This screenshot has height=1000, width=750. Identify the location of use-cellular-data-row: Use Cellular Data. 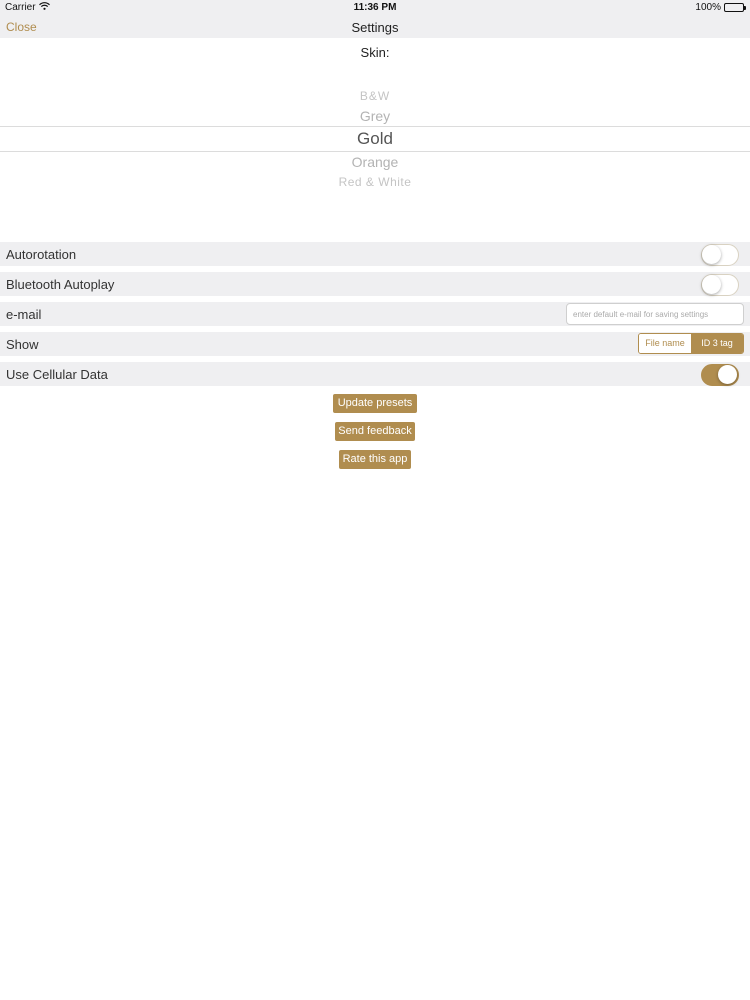
(375, 374).